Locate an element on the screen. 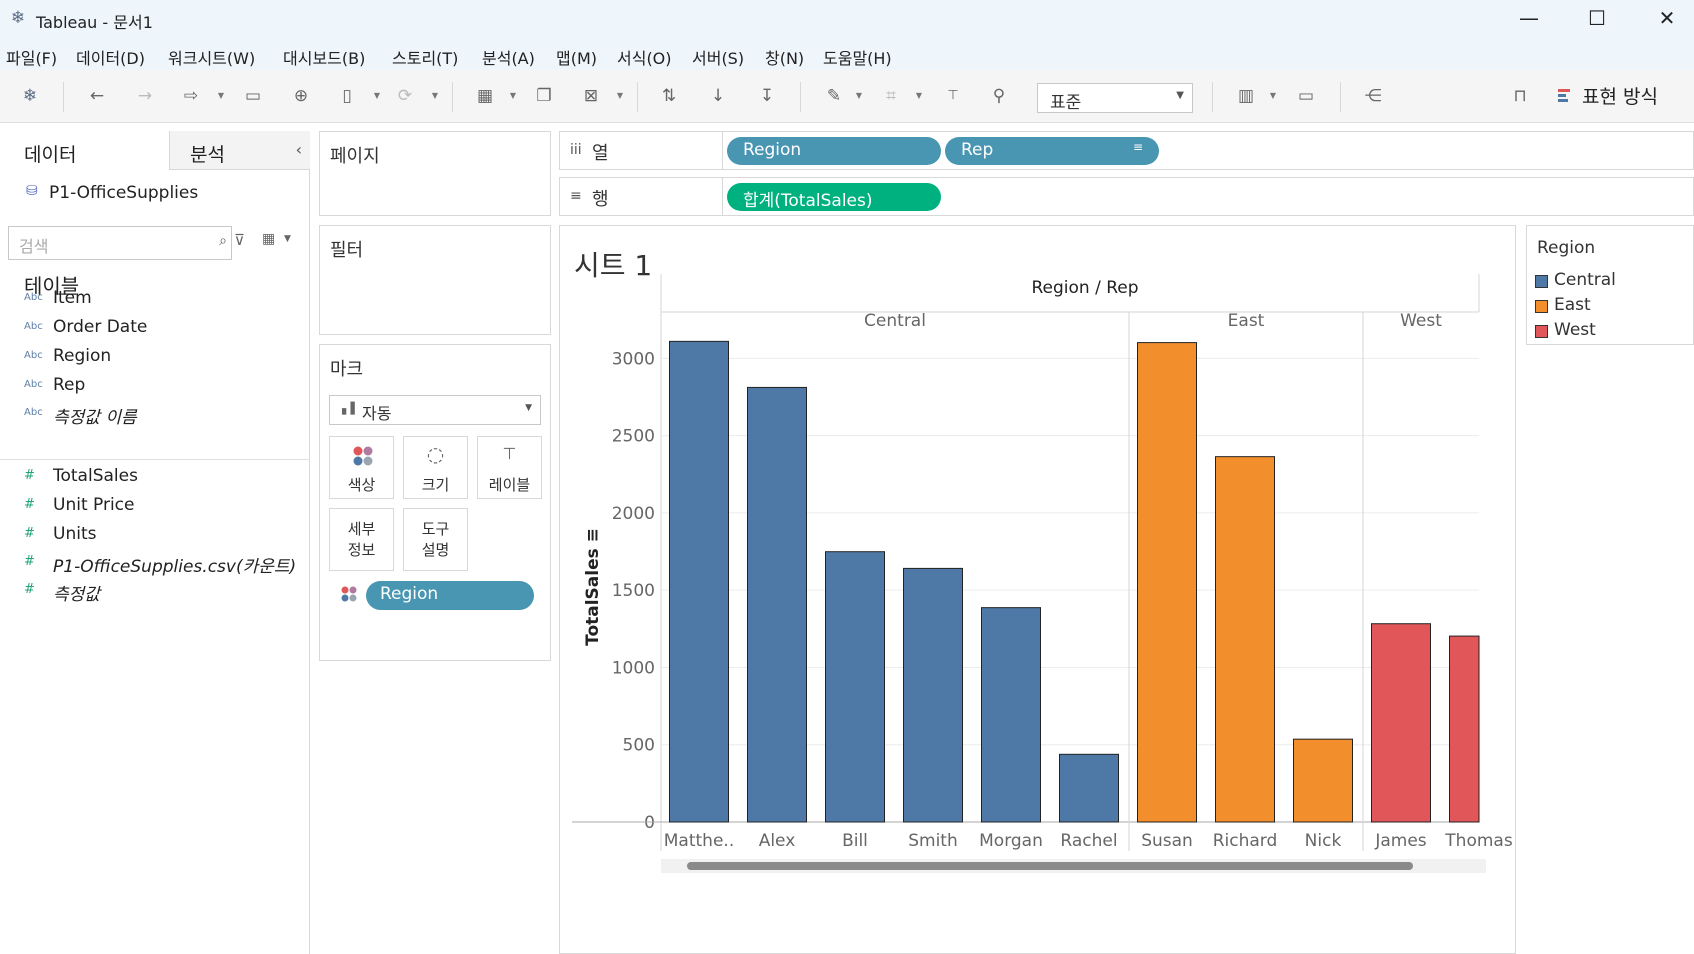 Image resolution: width=1694 pixels, height=954 pixels. view-options-icon: ▦ is located at coordinates (268, 239).